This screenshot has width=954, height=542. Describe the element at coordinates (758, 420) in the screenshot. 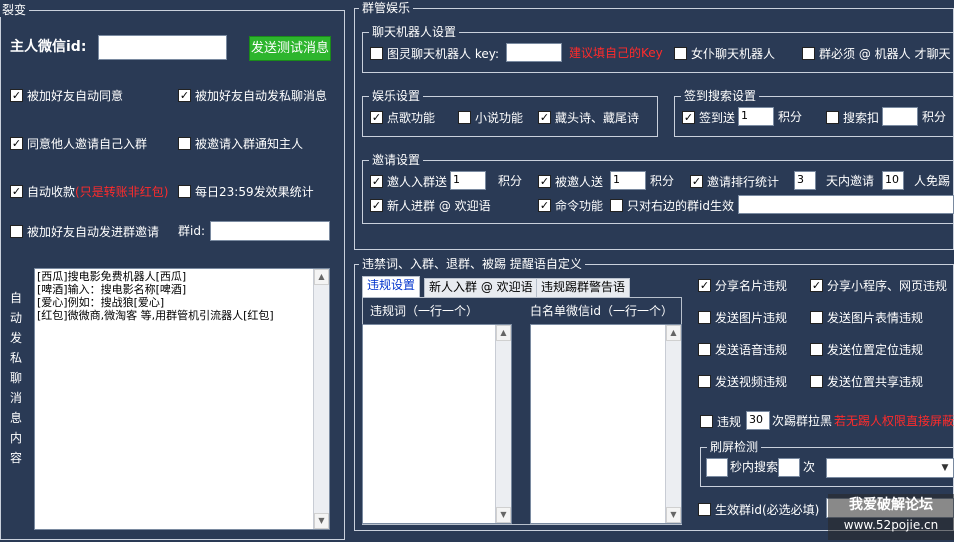

I see `kick-count-input: 30` at that location.